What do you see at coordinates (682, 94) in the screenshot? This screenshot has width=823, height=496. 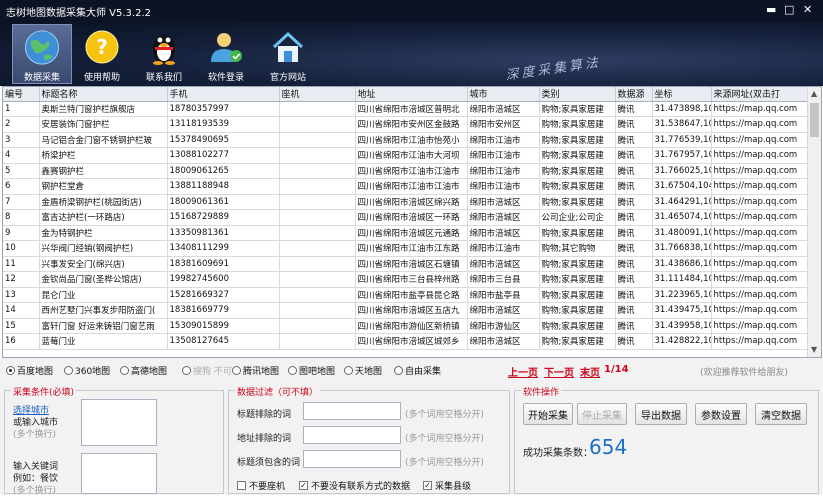 I see `column-header: 坐标` at bounding box center [682, 94].